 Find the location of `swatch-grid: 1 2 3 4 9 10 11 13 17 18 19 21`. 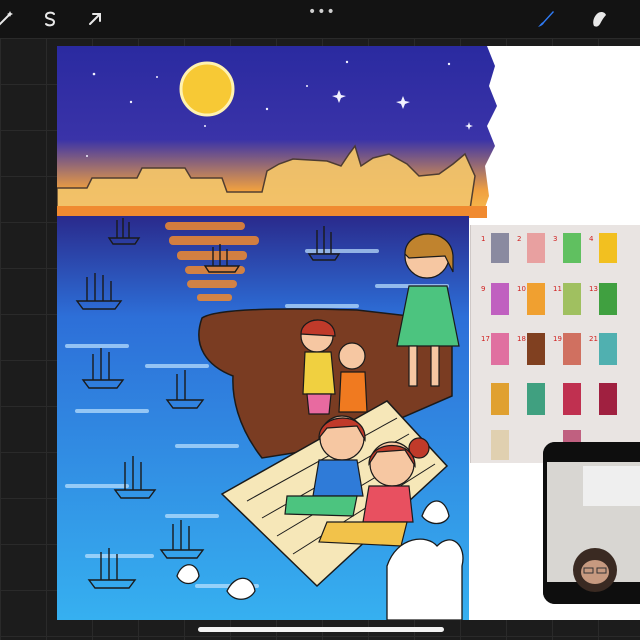

swatch-grid: 1 2 3 4 9 10 11 13 17 18 19 21 is located at coordinates (549, 346).